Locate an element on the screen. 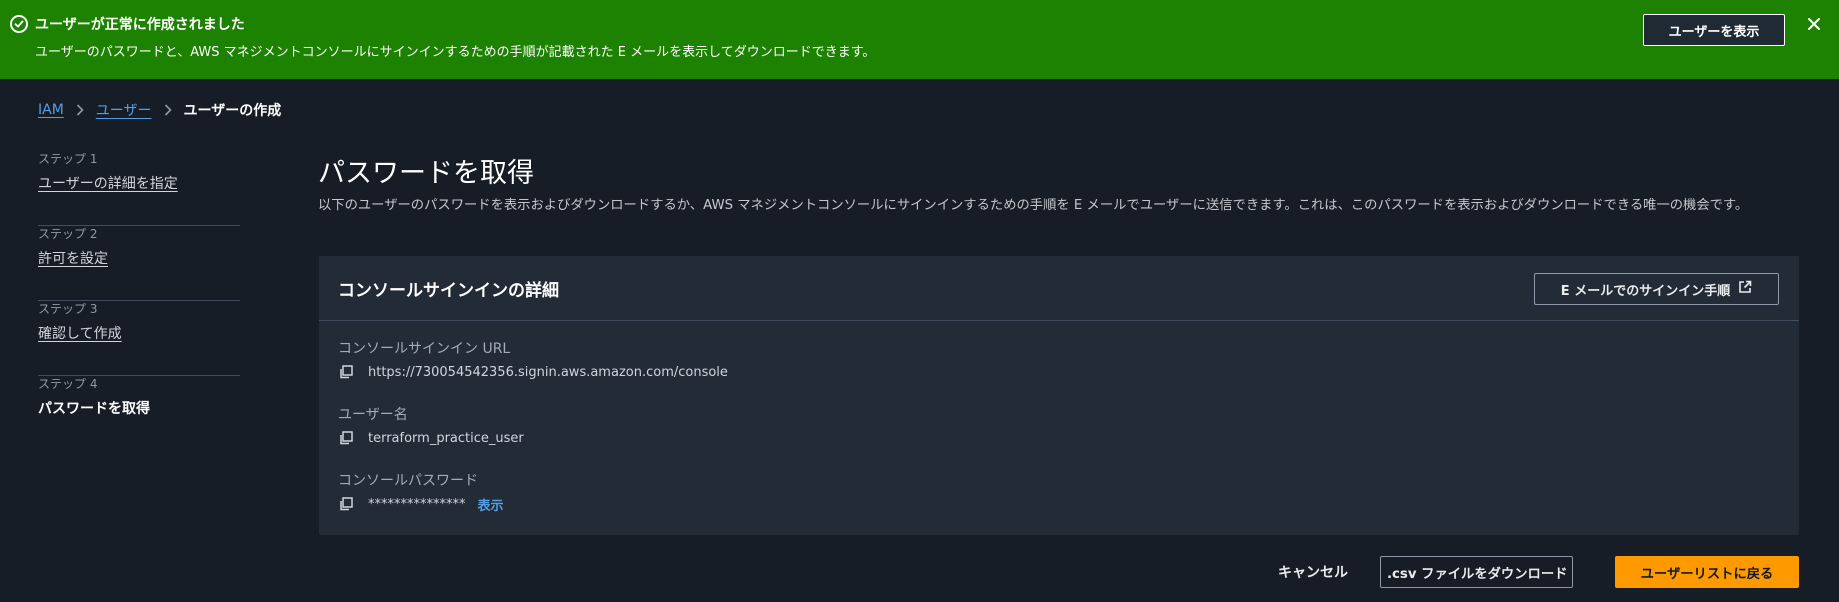  step-number: ステップ 1 is located at coordinates (68, 159).